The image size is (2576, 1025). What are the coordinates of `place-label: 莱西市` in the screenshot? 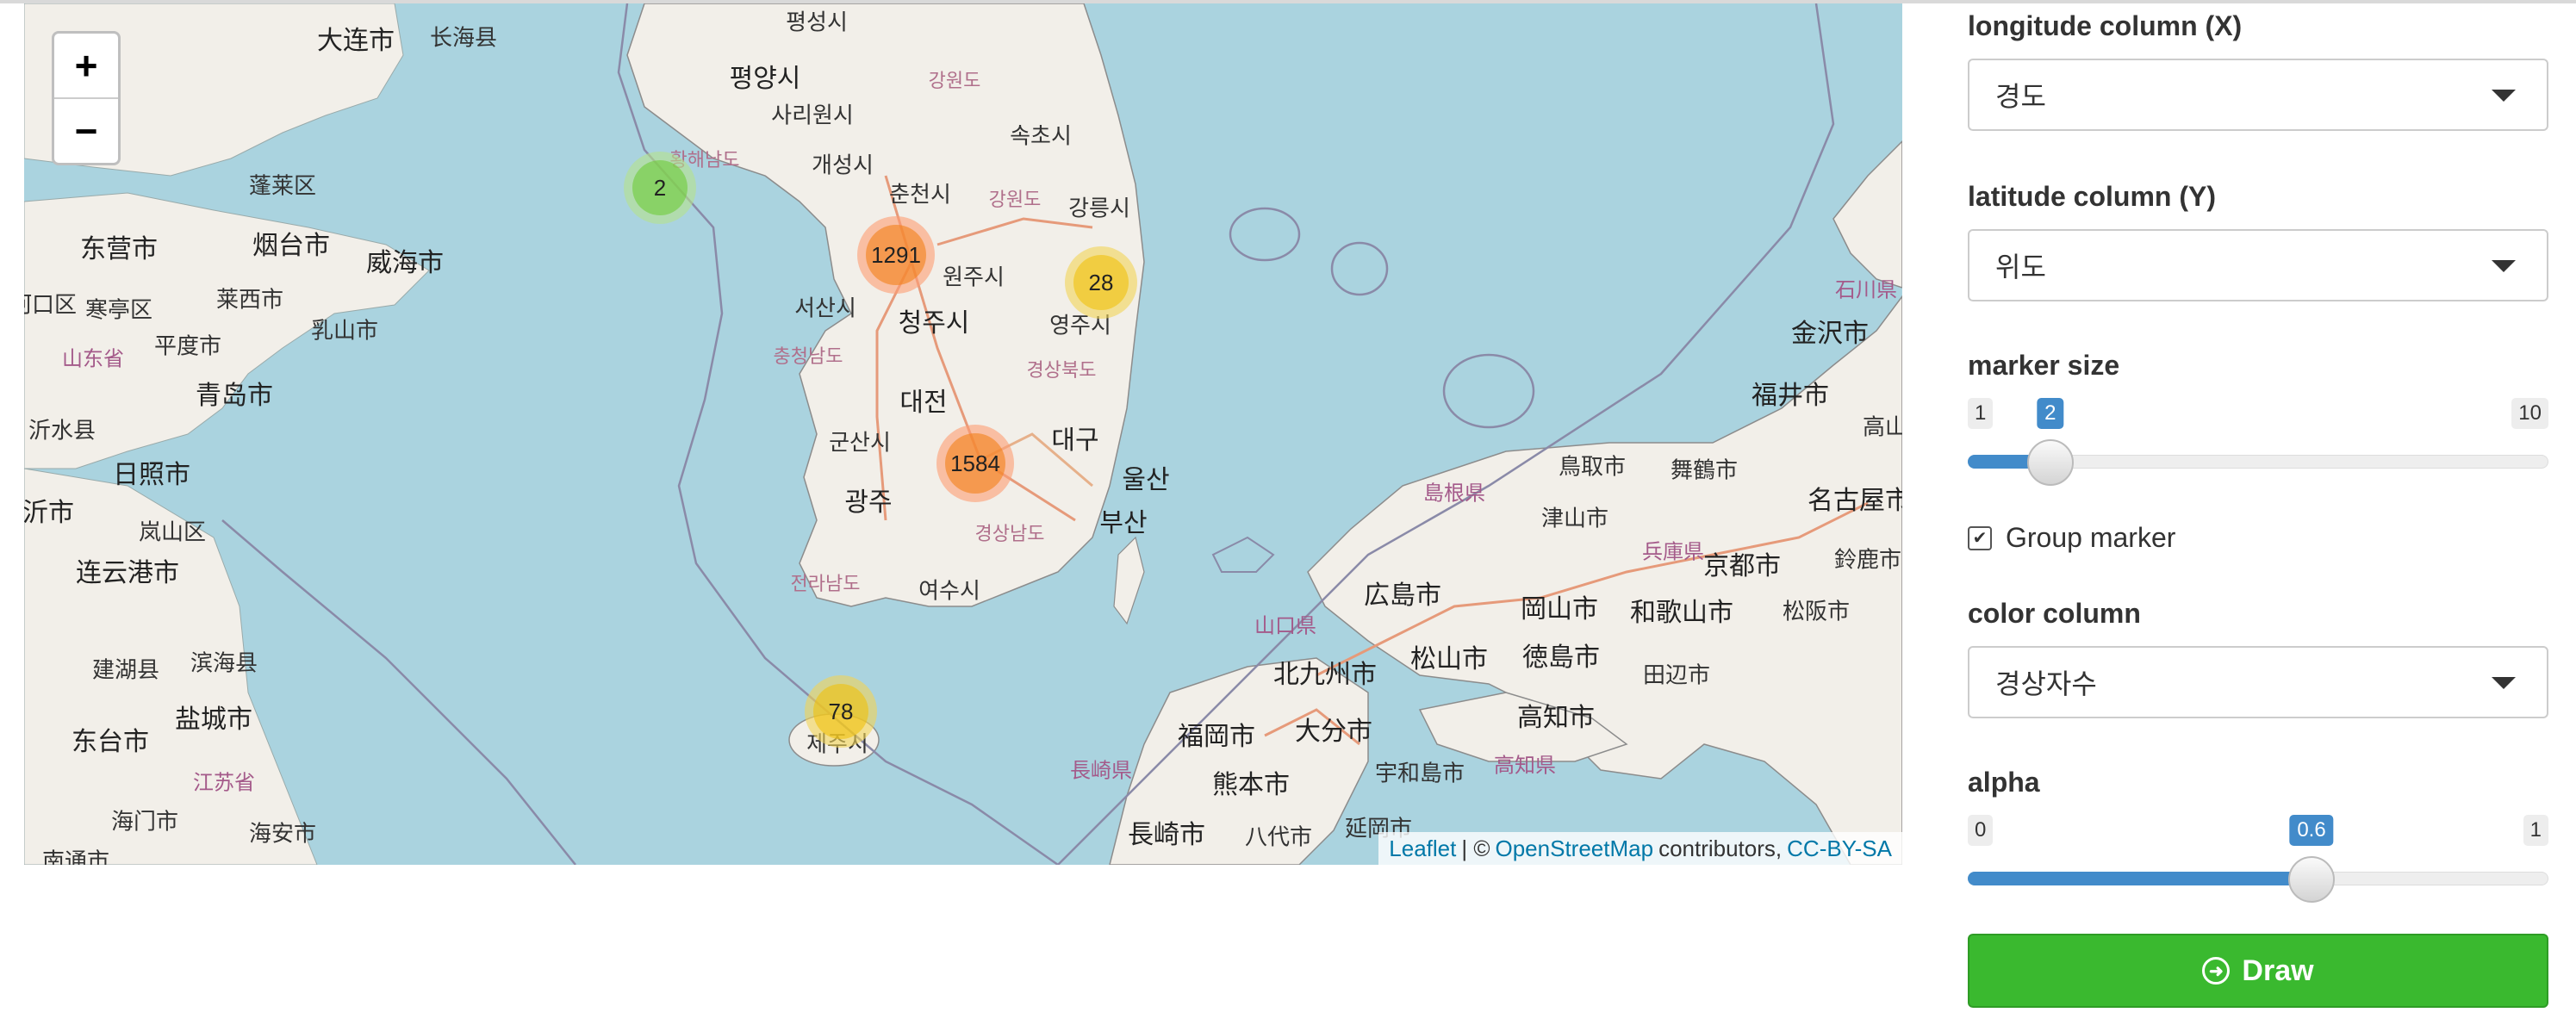 It's located at (250, 299).